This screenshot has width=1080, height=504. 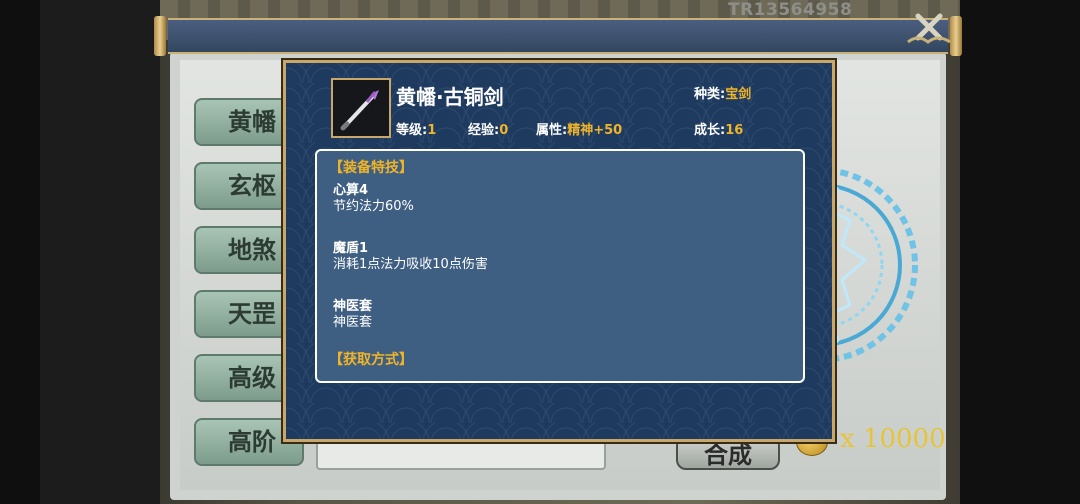 What do you see at coordinates (568, 315) in the screenshot?
I see `skill-entry: 神医套 神医套` at bounding box center [568, 315].